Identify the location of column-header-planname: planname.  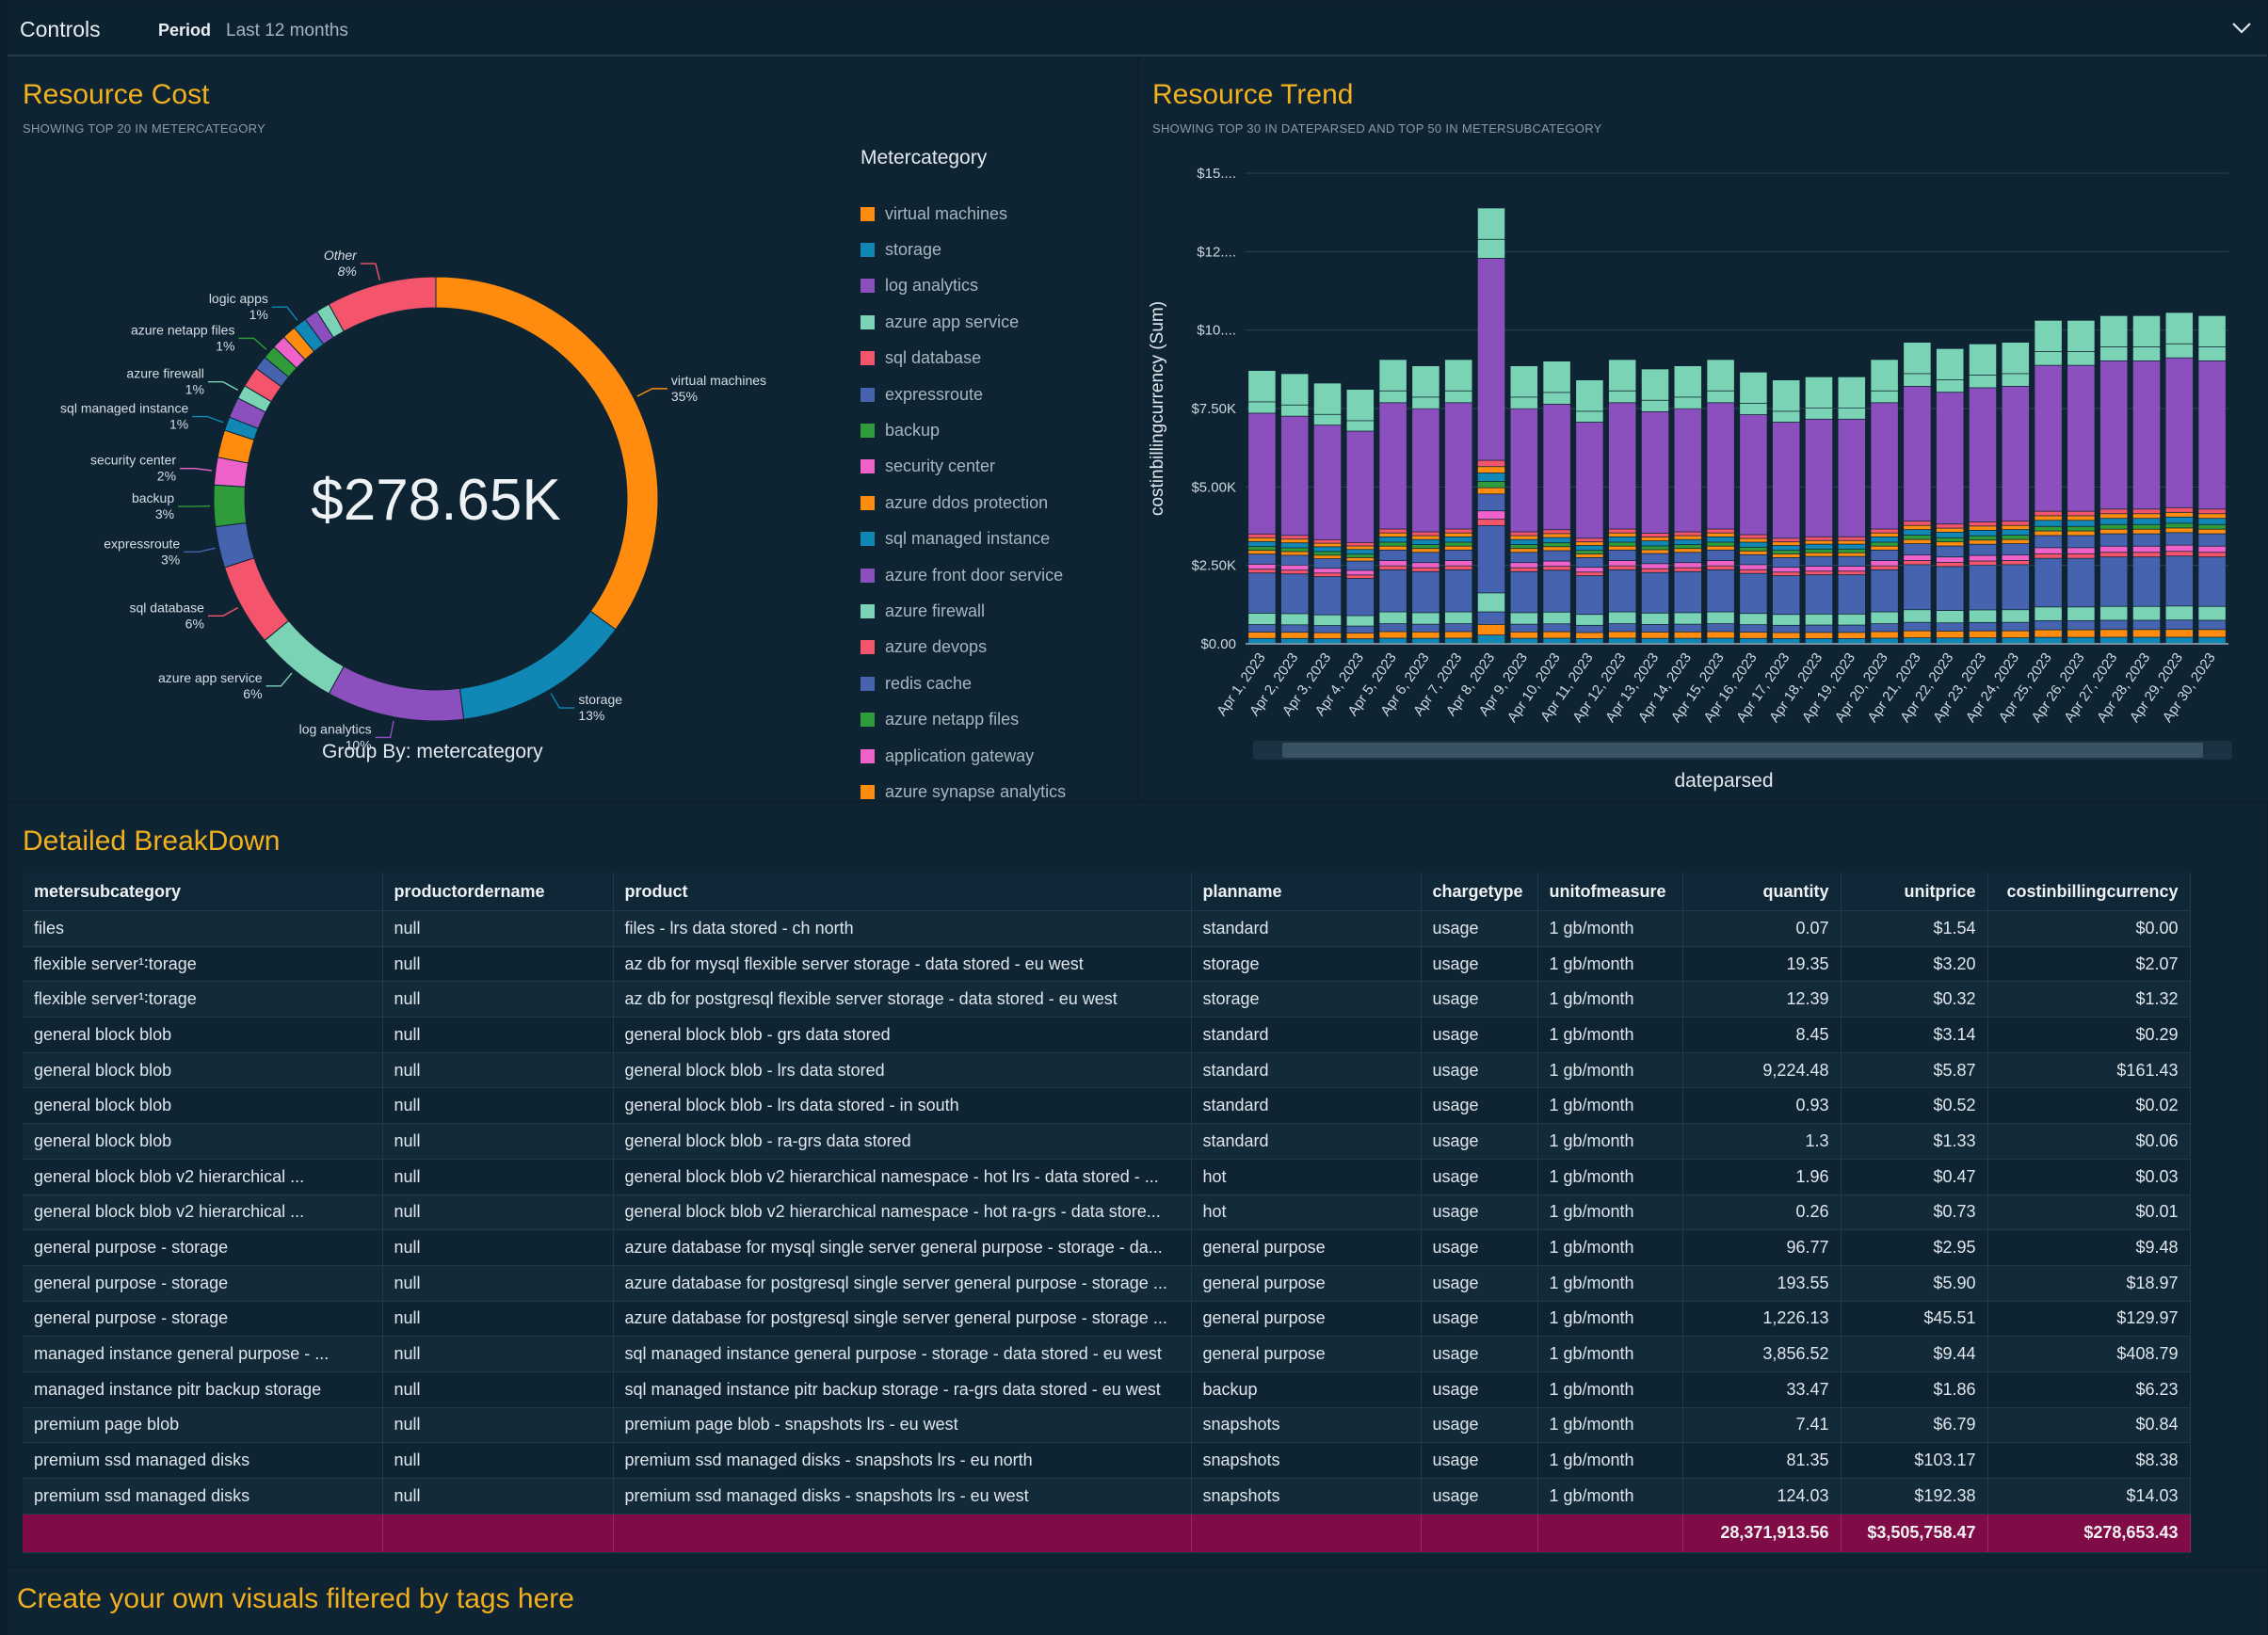
(1306, 892).